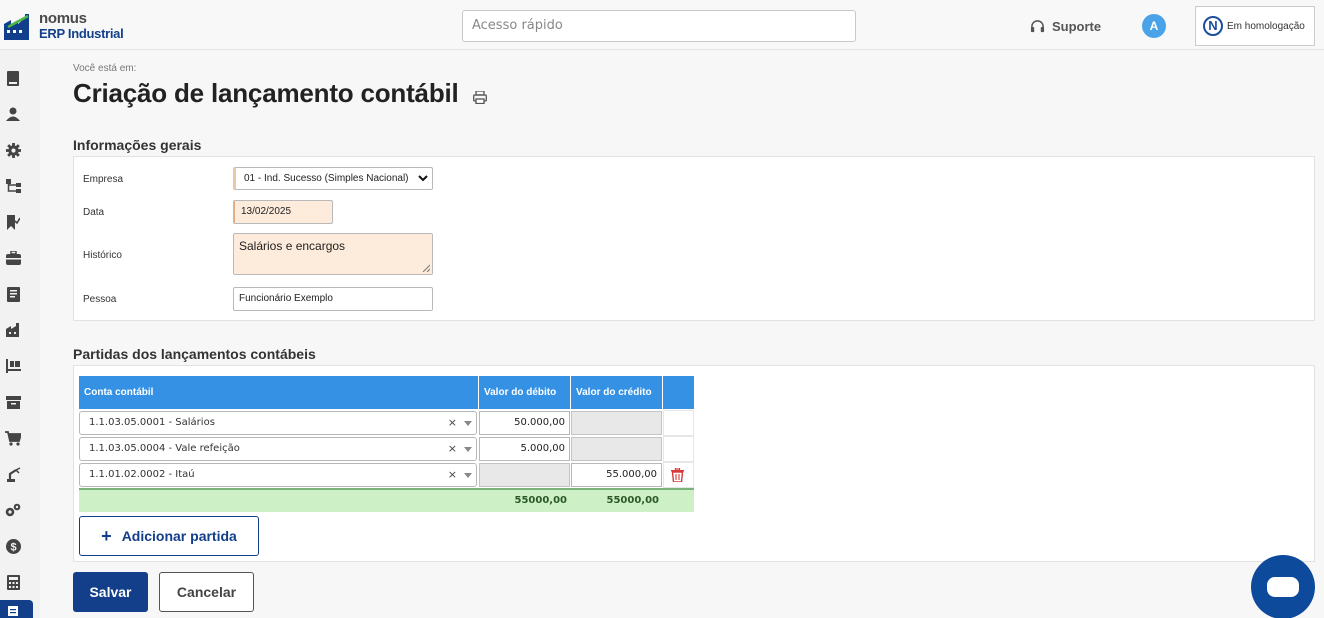  Describe the element at coordinates (13, 114) in the screenshot. I see `user-icon` at that location.